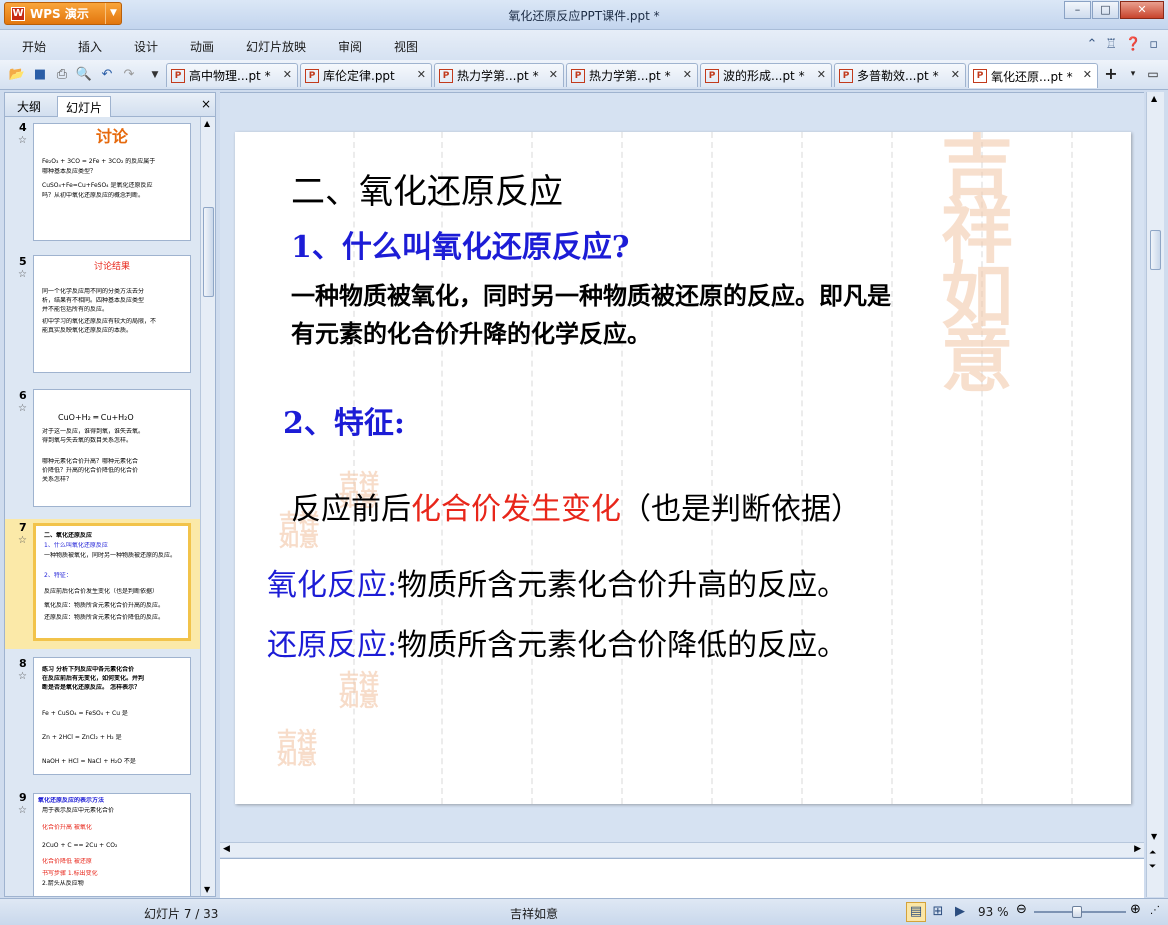 The image size is (1168, 925). Describe the element at coordinates (129, 75) in the screenshot. I see `redo-icon: ↷` at that location.